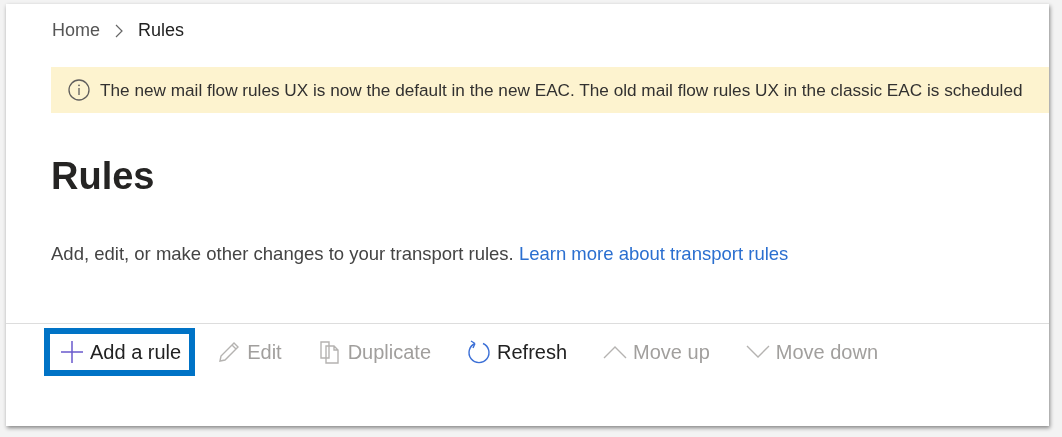  Describe the element at coordinates (516, 352) in the screenshot. I see `refresh-button: Refresh` at that location.